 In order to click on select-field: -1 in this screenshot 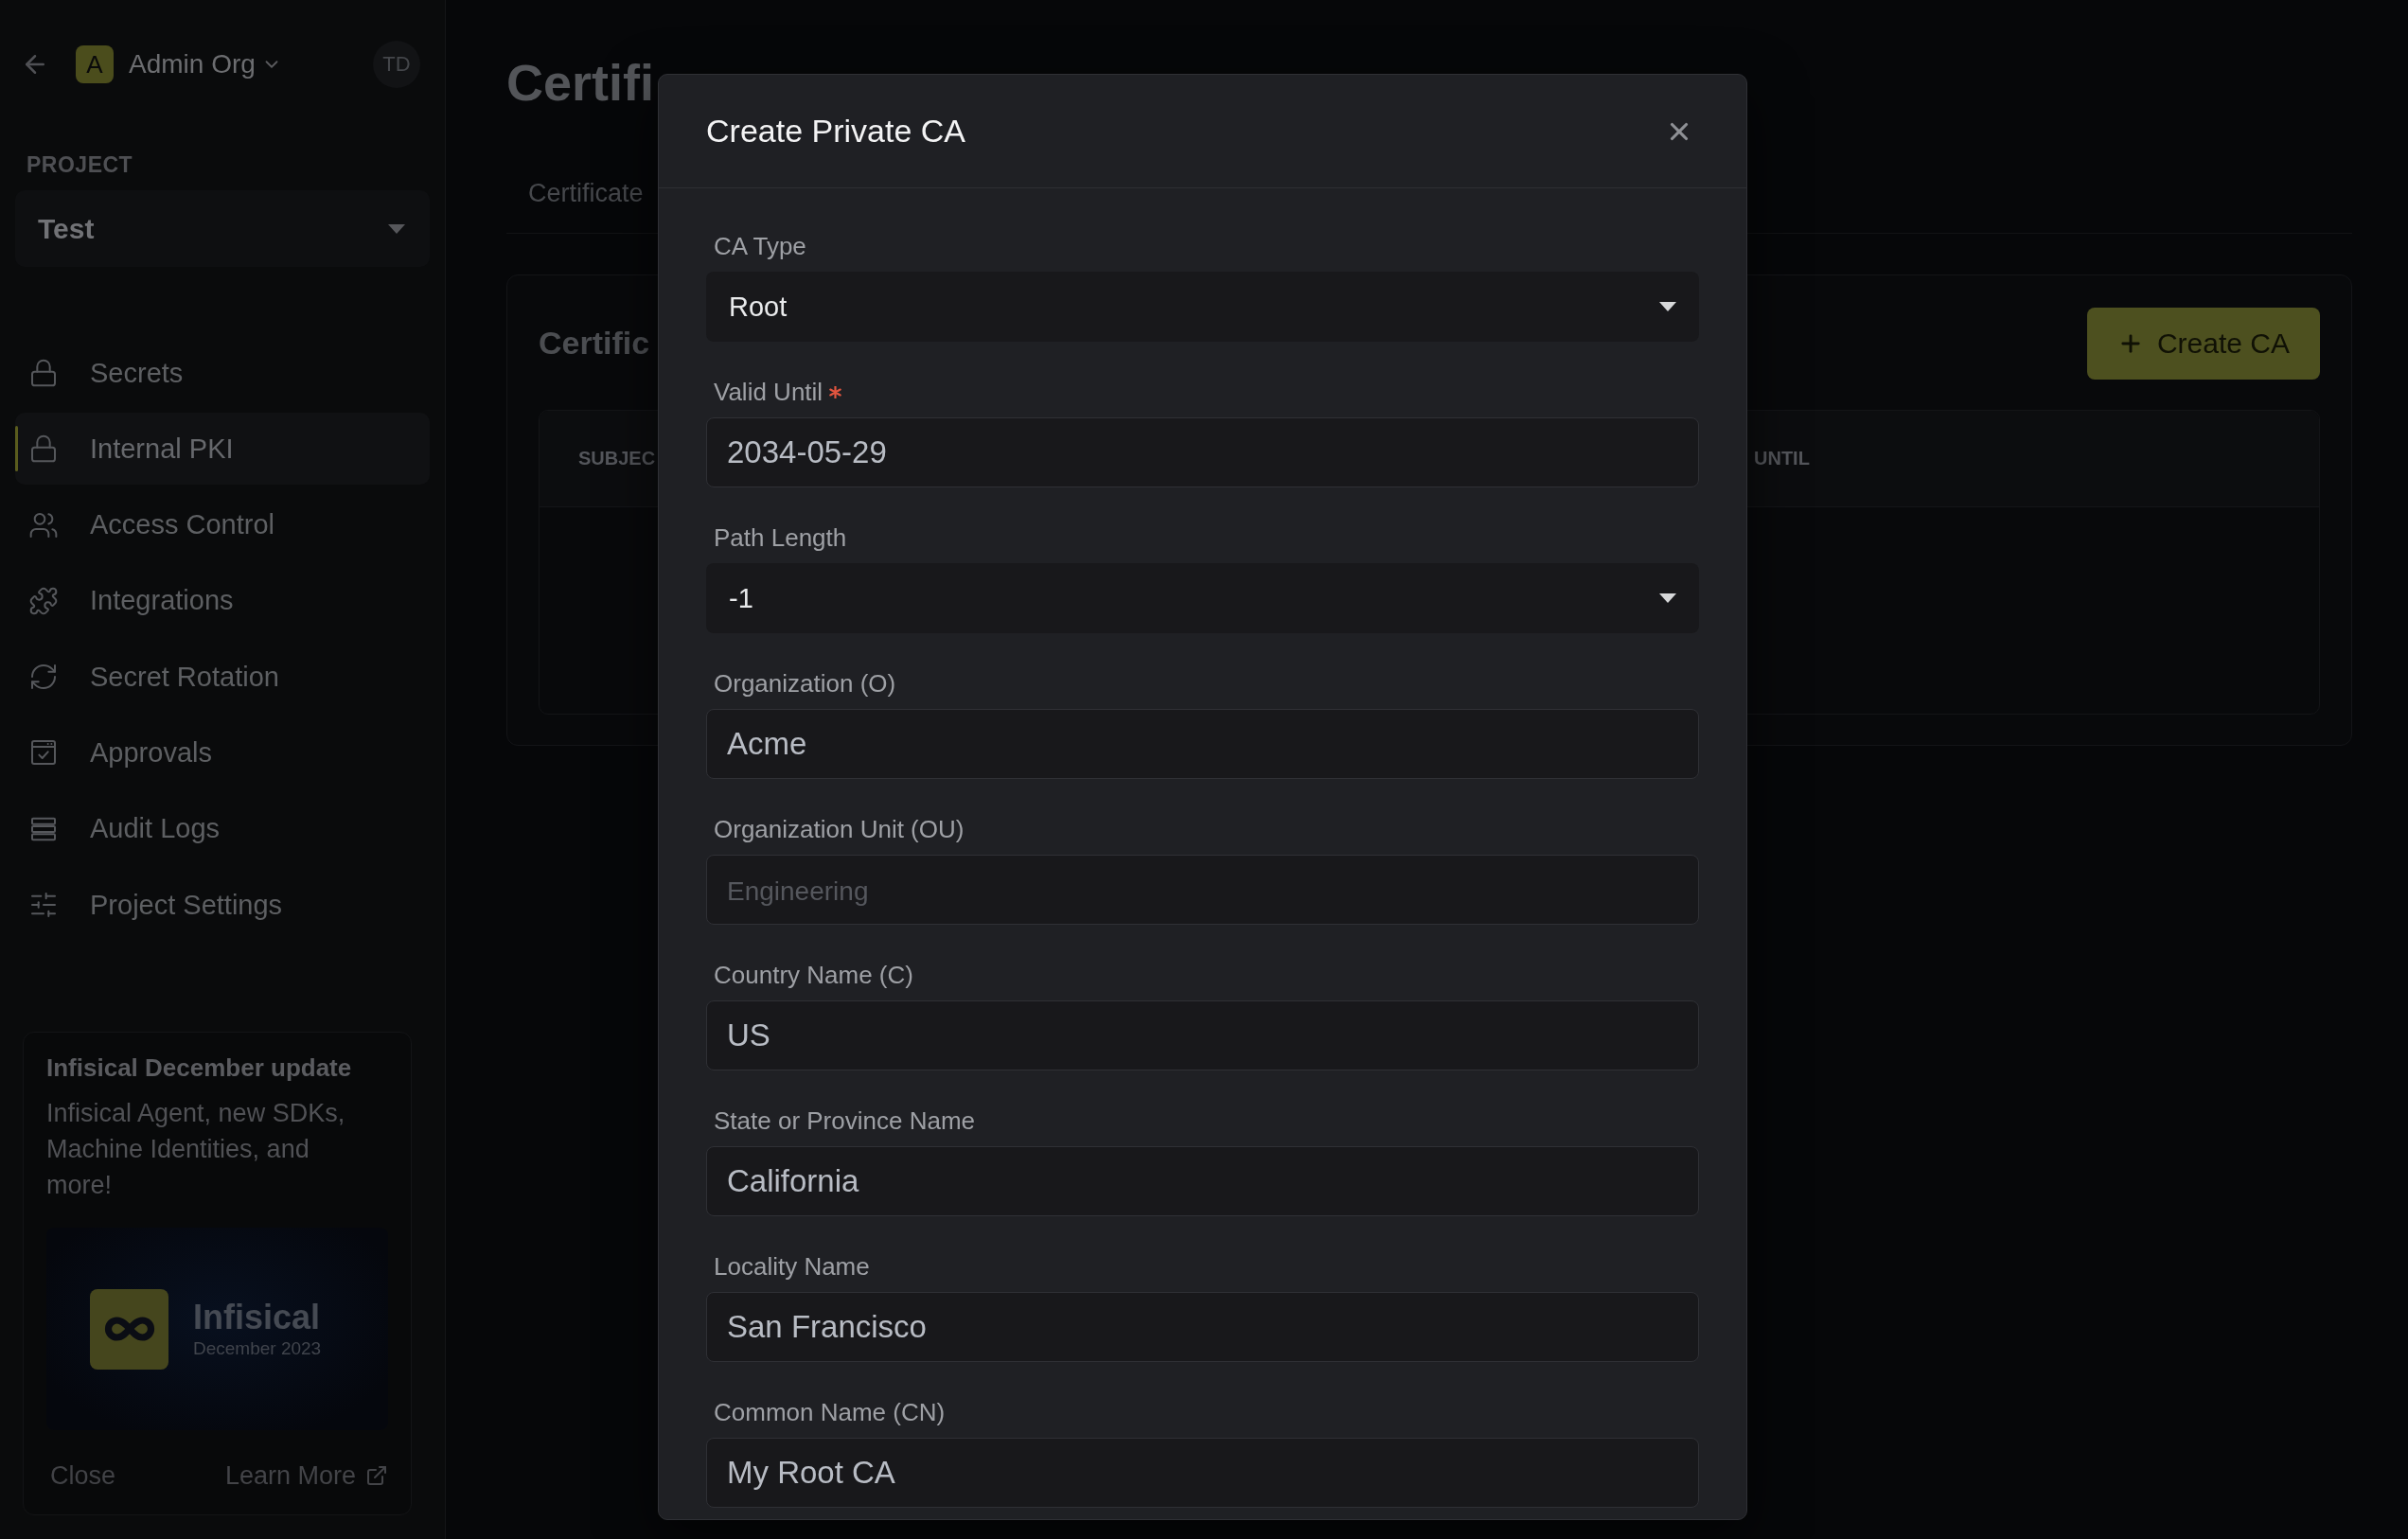, I will do `click(1203, 598)`.